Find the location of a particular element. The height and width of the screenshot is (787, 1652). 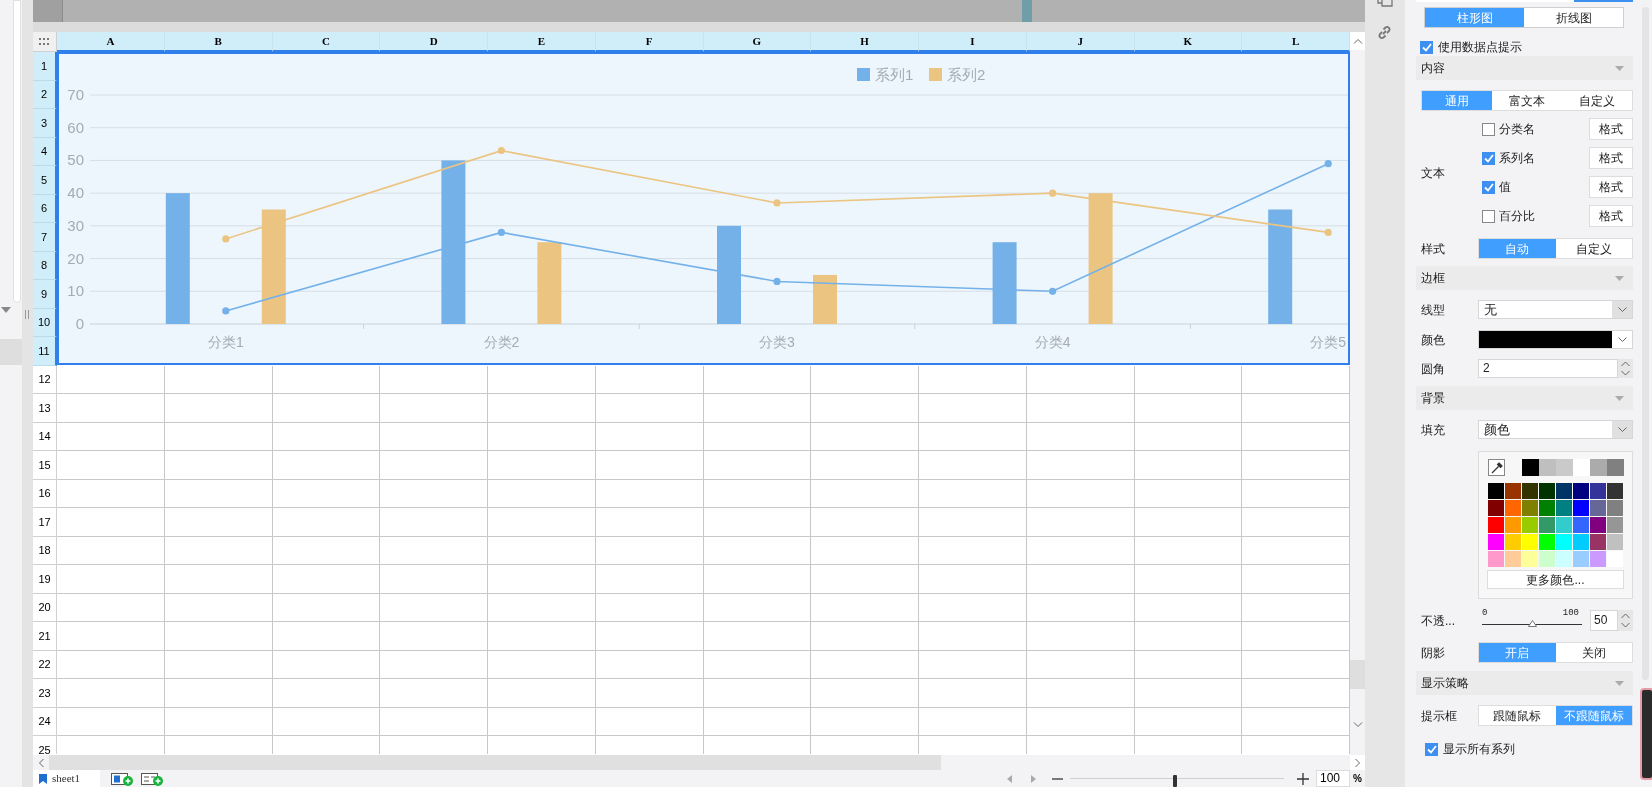

row-header: 21 is located at coordinates (45, 636).